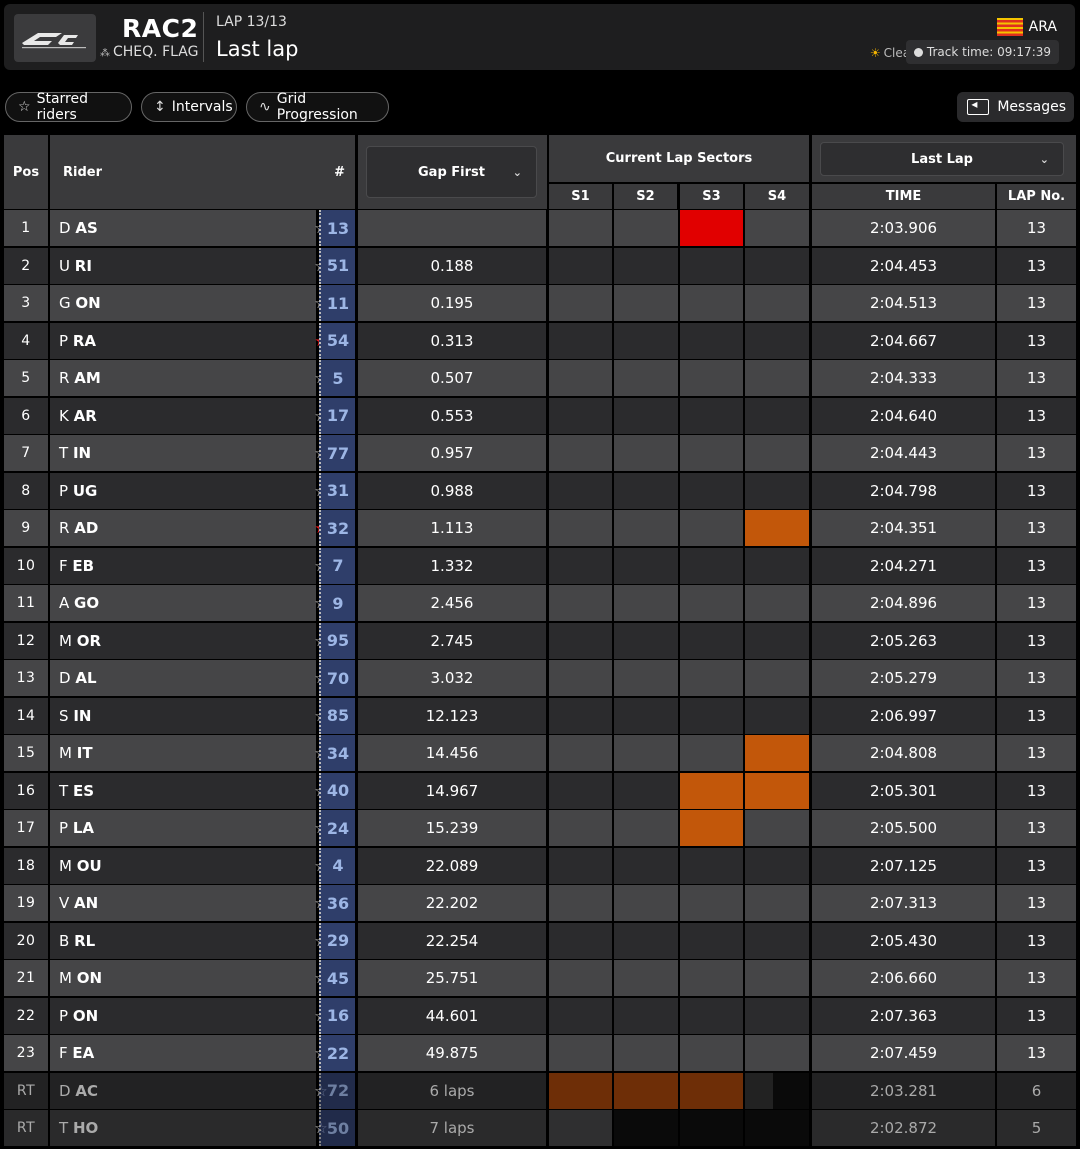  Describe the element at coordinates (540, 603) in the screenshot. I see `table-row: 11A GO☆92.456 2:04.89613` at that location.